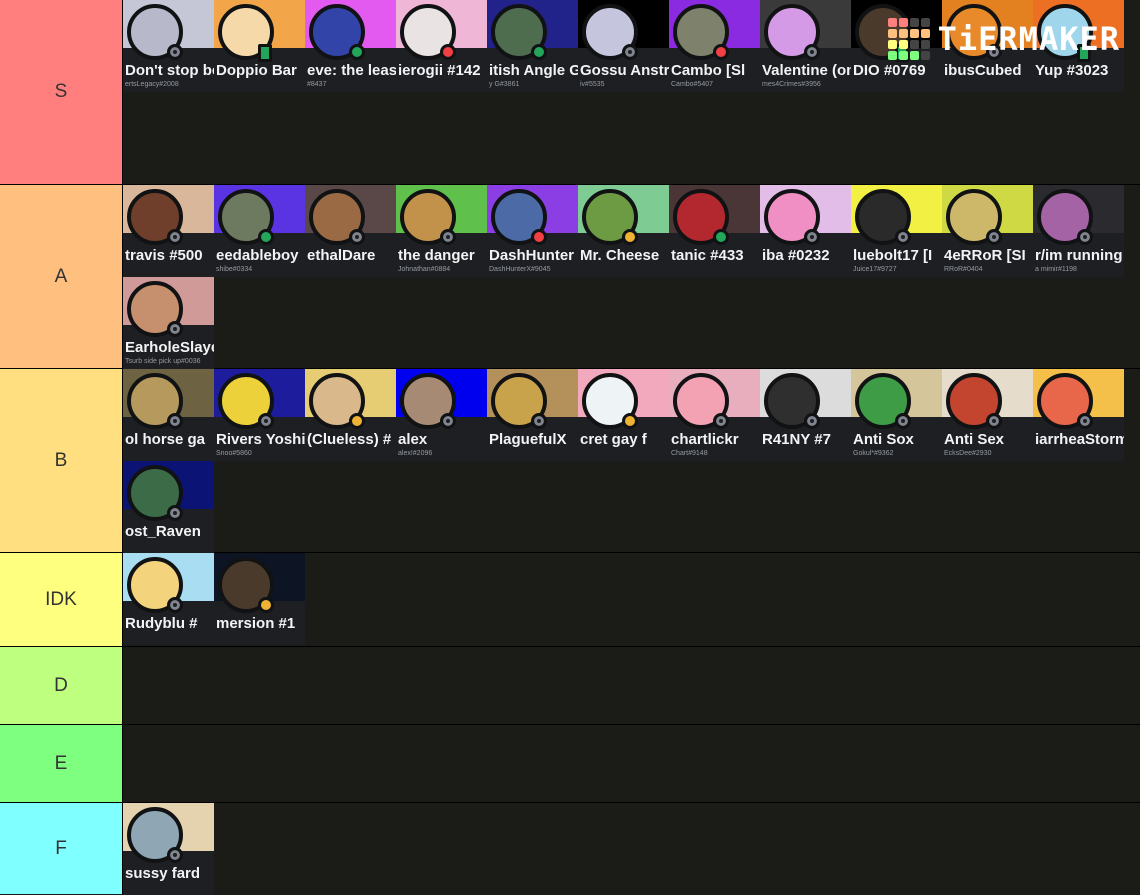 The image size is (1140, 895). I want to click on tier-item-card: PlaguefulX, so click(532, 415).